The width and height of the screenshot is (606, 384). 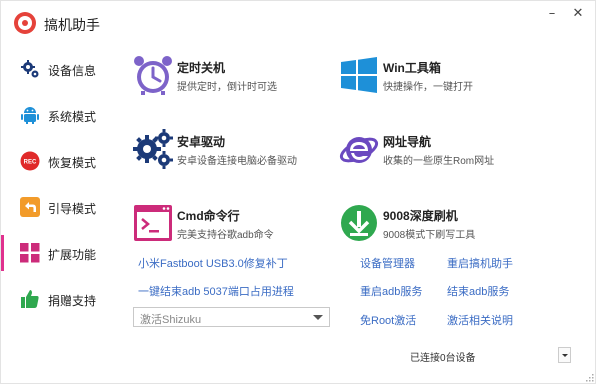 What do you see at coordinates (564, 355) in the screenshot?
I see `device-dropdown` at bounding box center [564, 355].